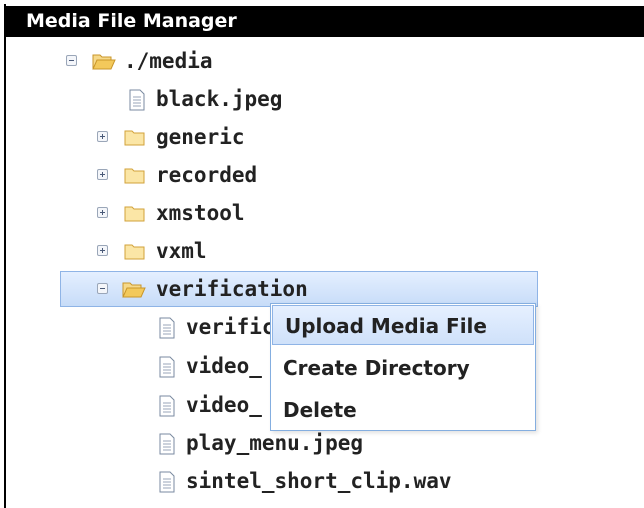 This screenshot has height=508, width=644. What do you see at coordinates (322, 175) in the screenshot?
I see `tree-folder-recorded: recorded` at bounding box center [322, 175].